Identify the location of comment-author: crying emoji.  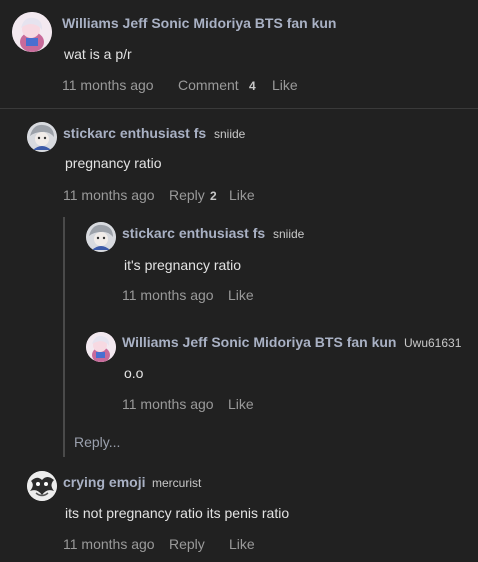
(104, 482).